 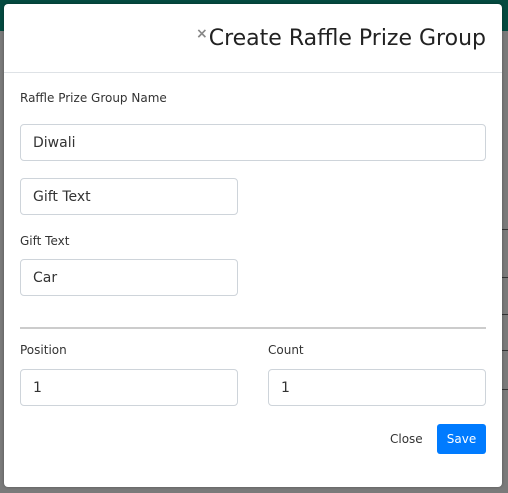 What do you see at coordinates (377, 387) in the screenshot?
I see `count-input: 1` at bounding box center [377, 387].